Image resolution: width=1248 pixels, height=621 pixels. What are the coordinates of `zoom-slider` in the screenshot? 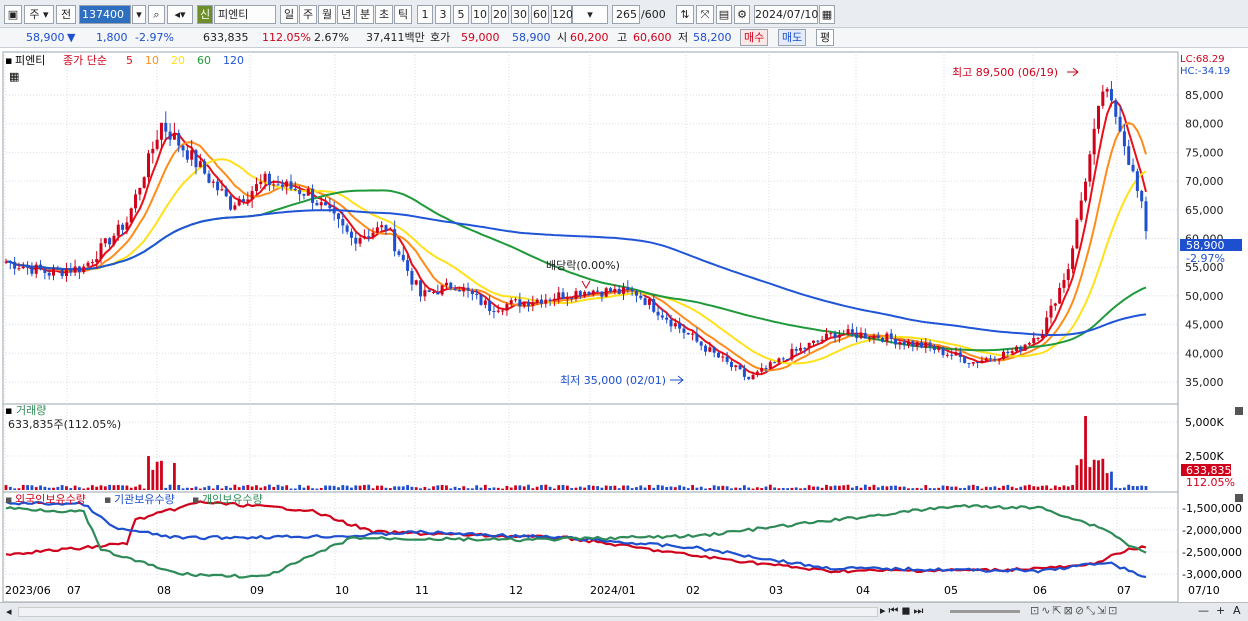 It's located at (985, 611).